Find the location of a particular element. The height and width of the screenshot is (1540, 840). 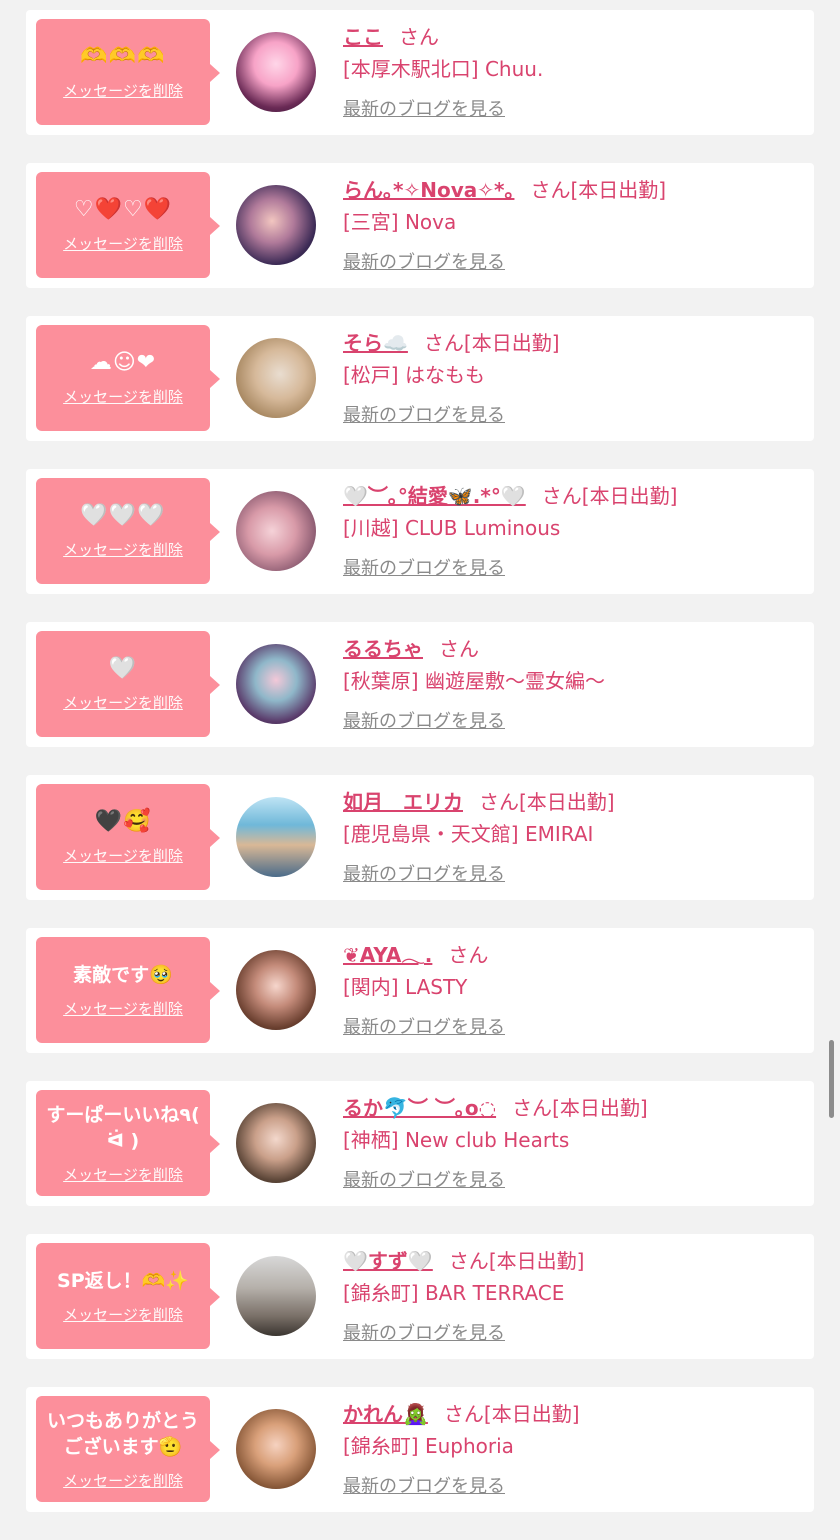

scrollbar is located at coordinates (831, 1079).